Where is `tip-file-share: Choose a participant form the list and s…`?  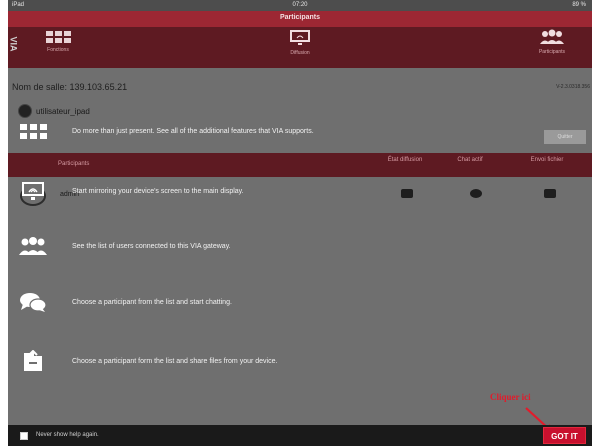 tip-file-share: Choose a participant form the list and s… is located at coordinates (147, 361).